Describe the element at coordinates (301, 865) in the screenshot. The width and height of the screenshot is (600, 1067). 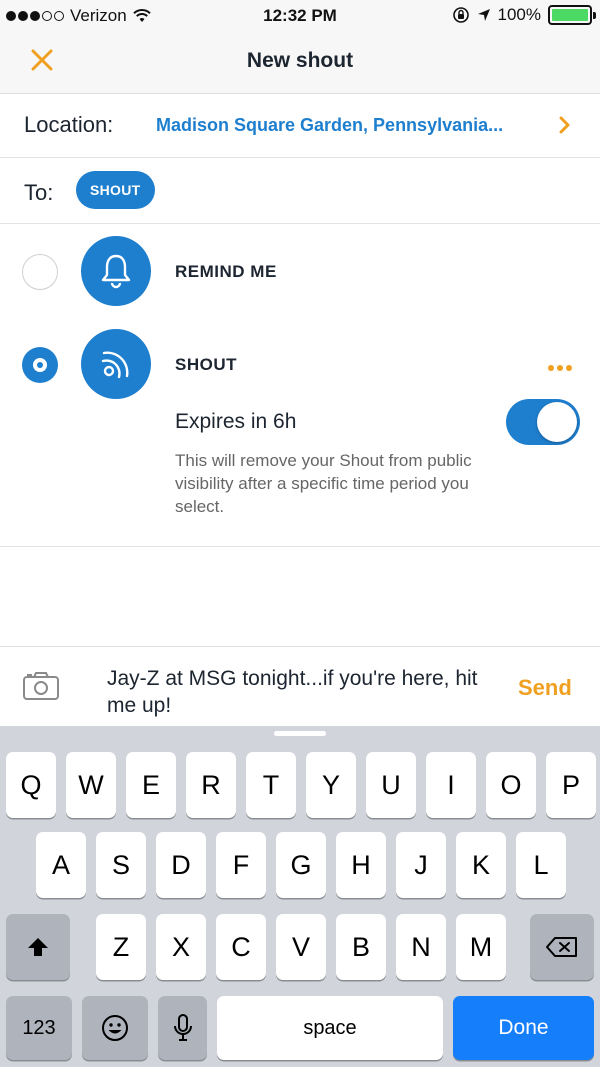
I see `key-g: G` at that location.